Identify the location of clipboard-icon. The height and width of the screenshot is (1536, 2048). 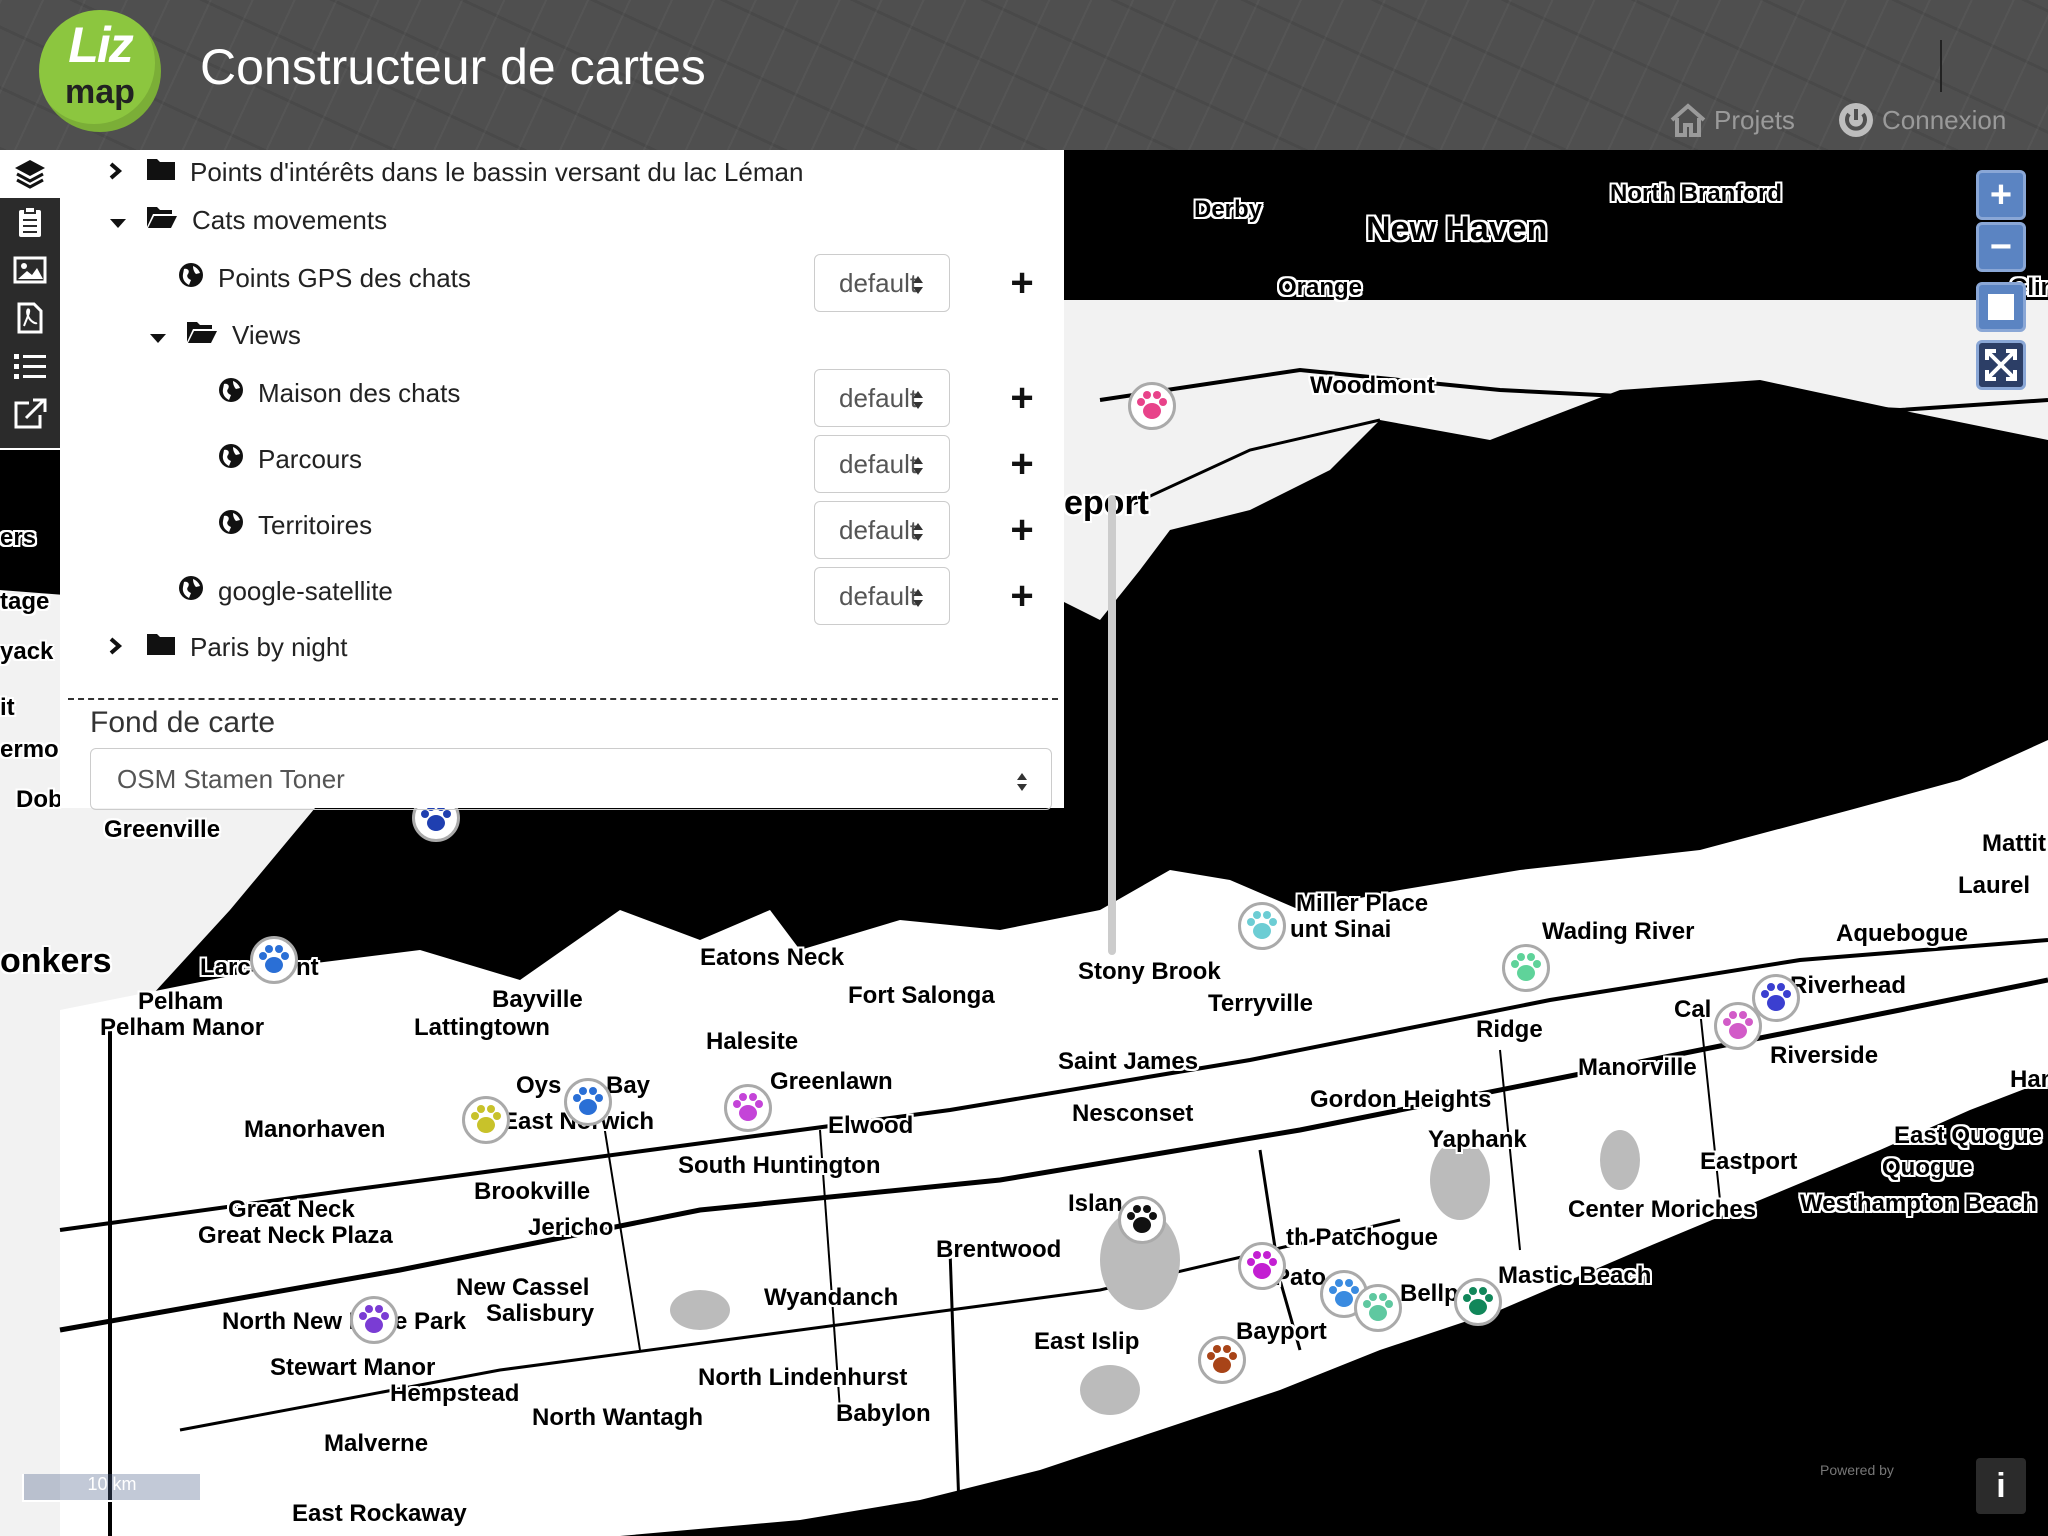
(30, 221).